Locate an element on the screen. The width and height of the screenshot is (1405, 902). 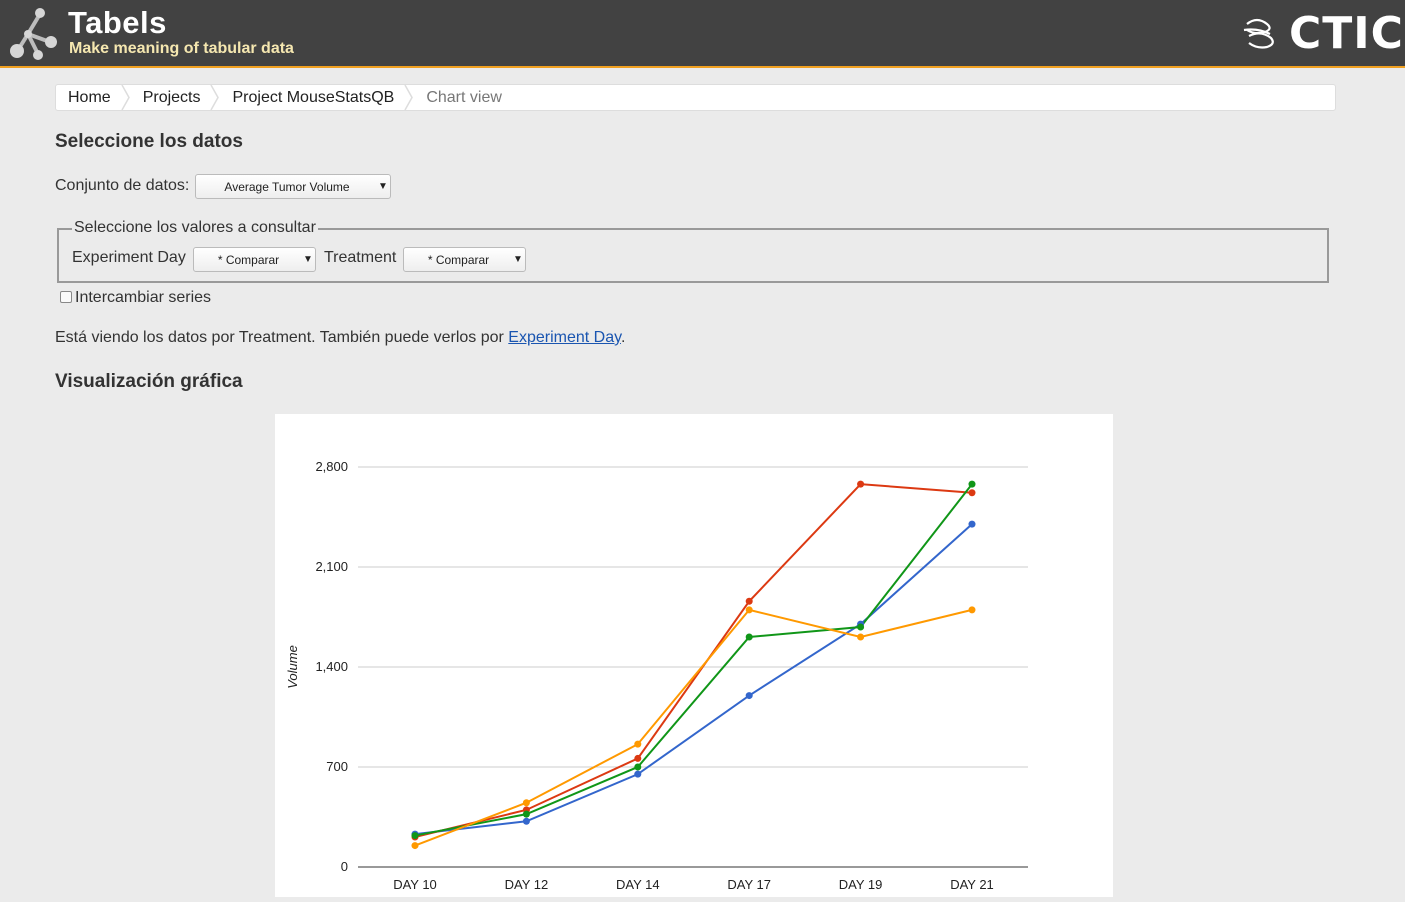
series-line is located at coordinates (693, 727).